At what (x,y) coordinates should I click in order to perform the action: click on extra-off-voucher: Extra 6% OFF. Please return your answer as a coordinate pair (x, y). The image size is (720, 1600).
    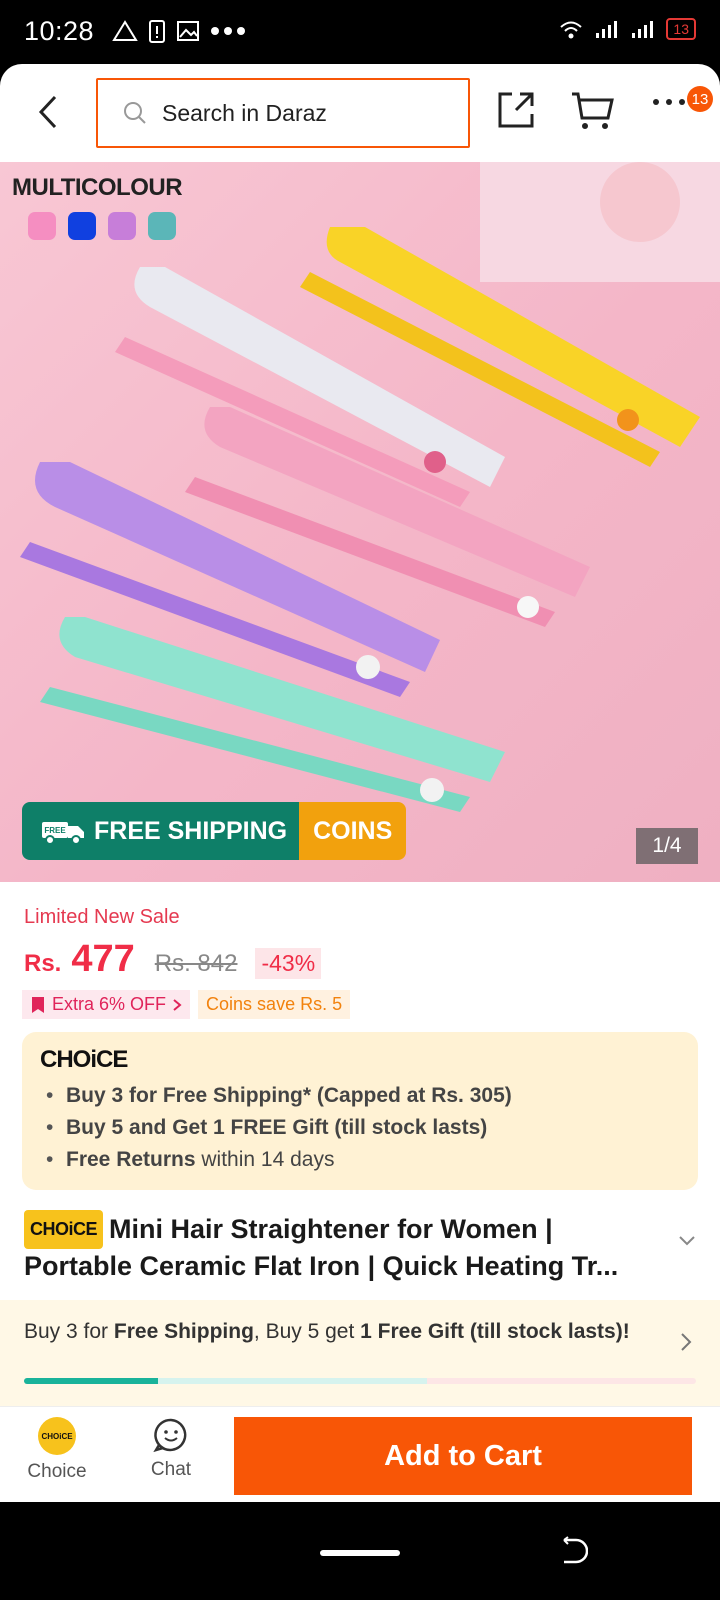
    Looking at the image, I should click on (106, 1004).